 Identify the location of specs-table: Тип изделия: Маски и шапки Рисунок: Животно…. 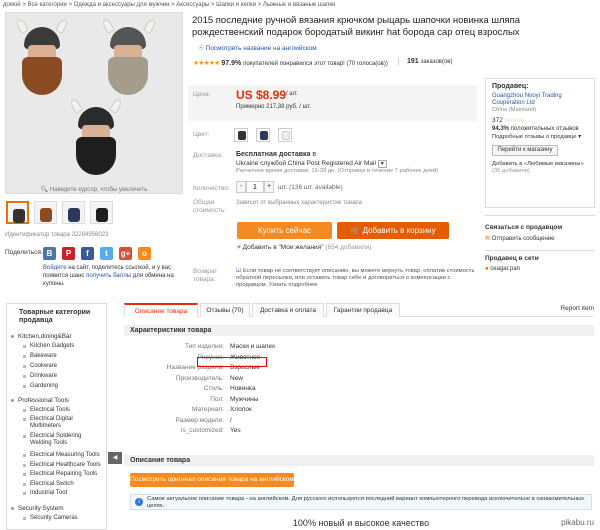
(274, 400).